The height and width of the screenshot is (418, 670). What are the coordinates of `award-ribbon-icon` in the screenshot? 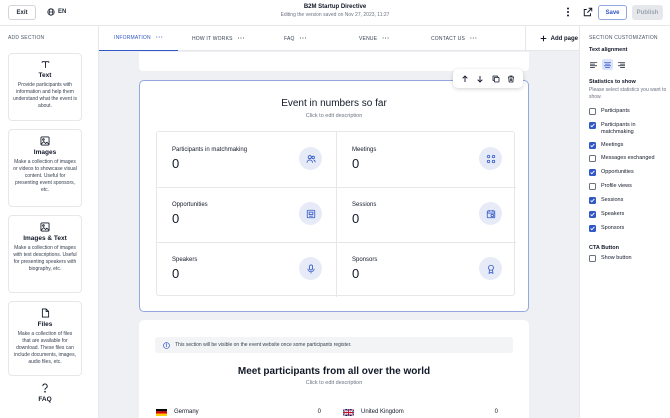 It's located at (490, 268).